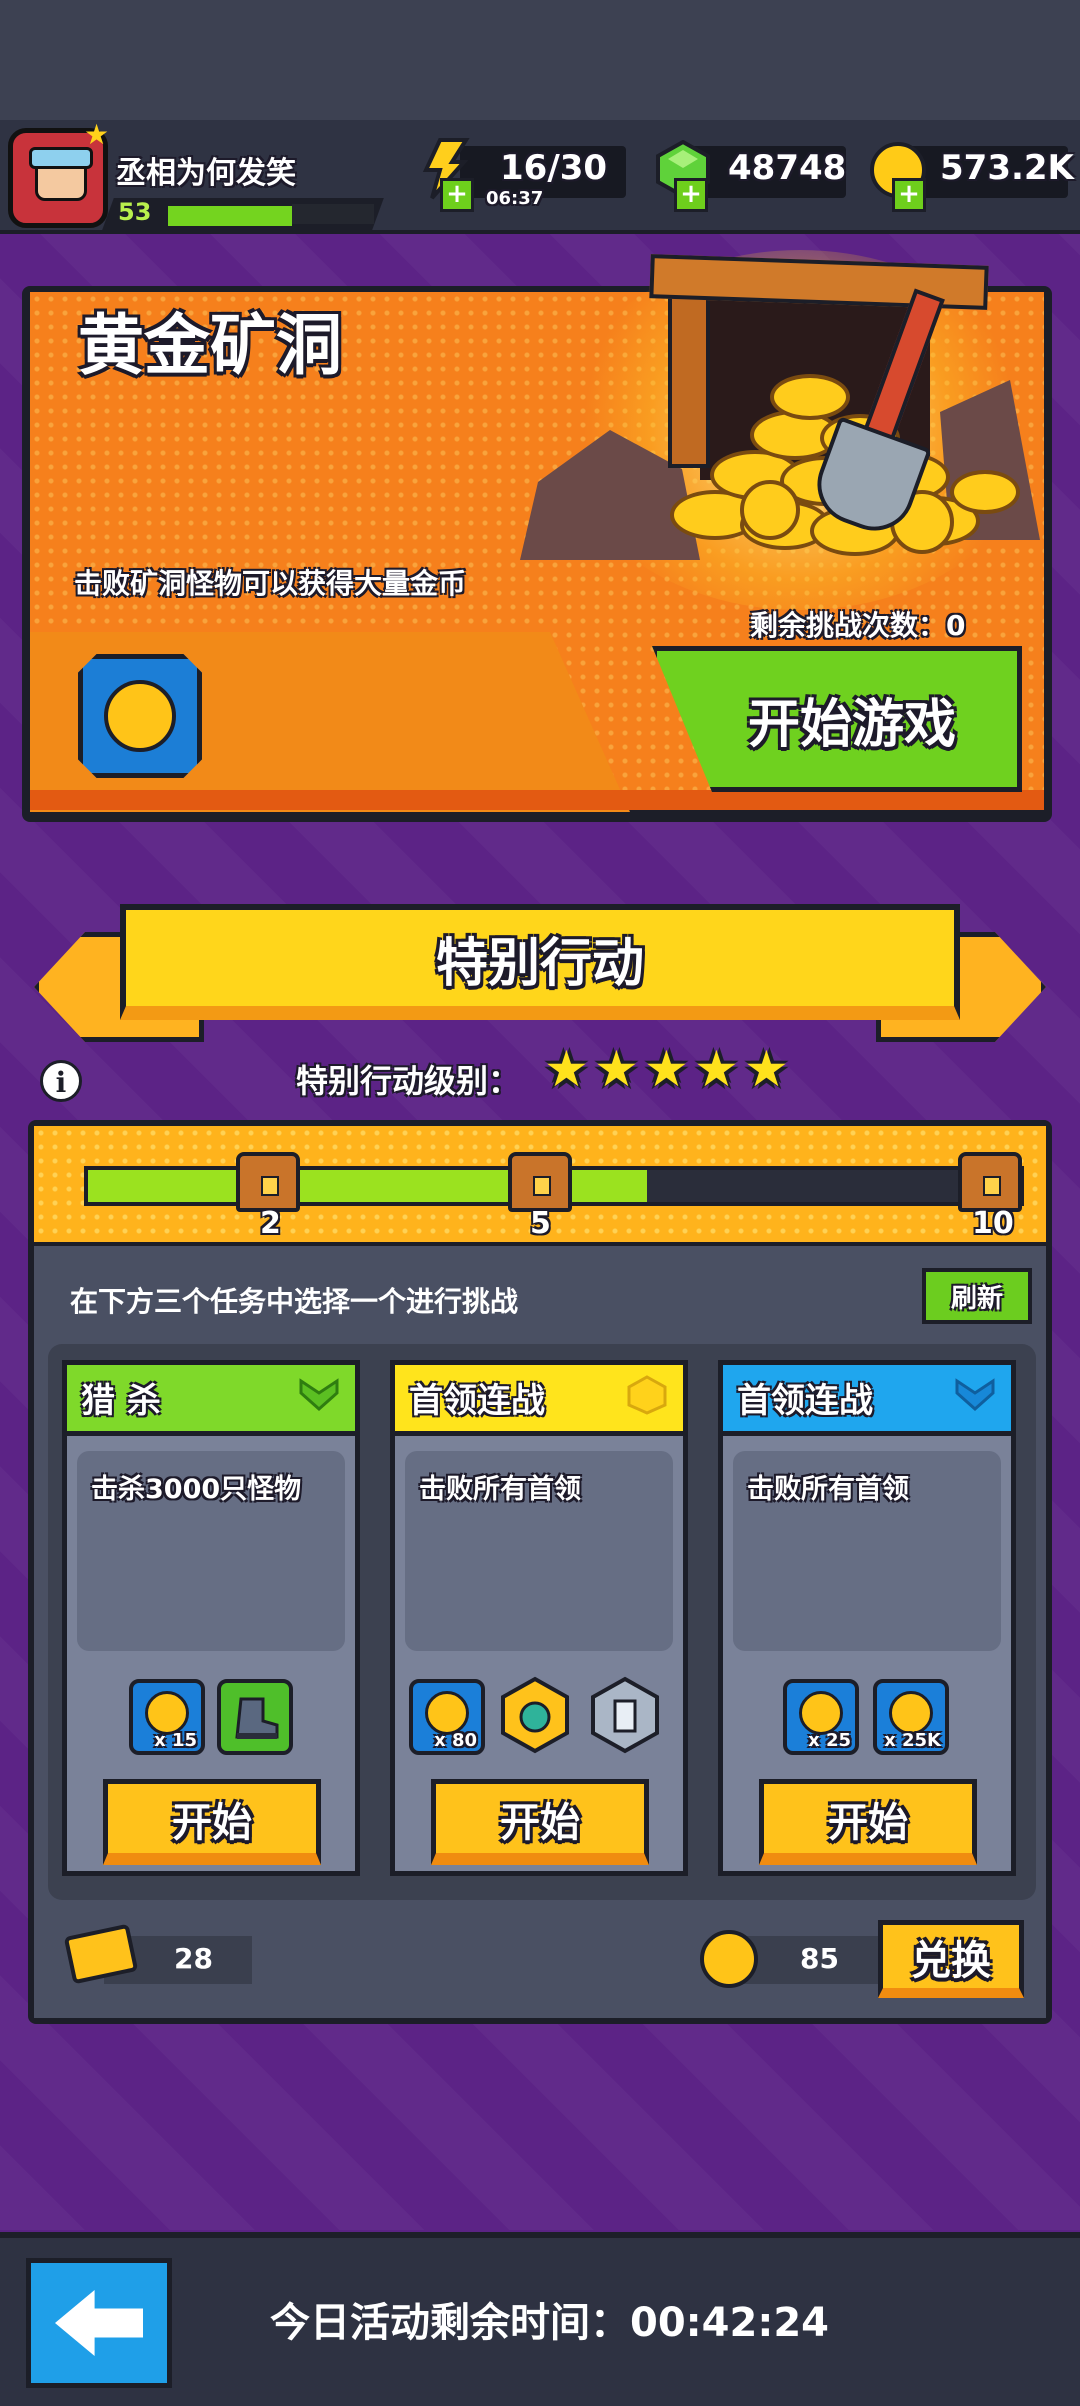  Describe the element at coordinates (912, 1740) in the screenshot. I see `reward-quantity: x 25K` at that location.